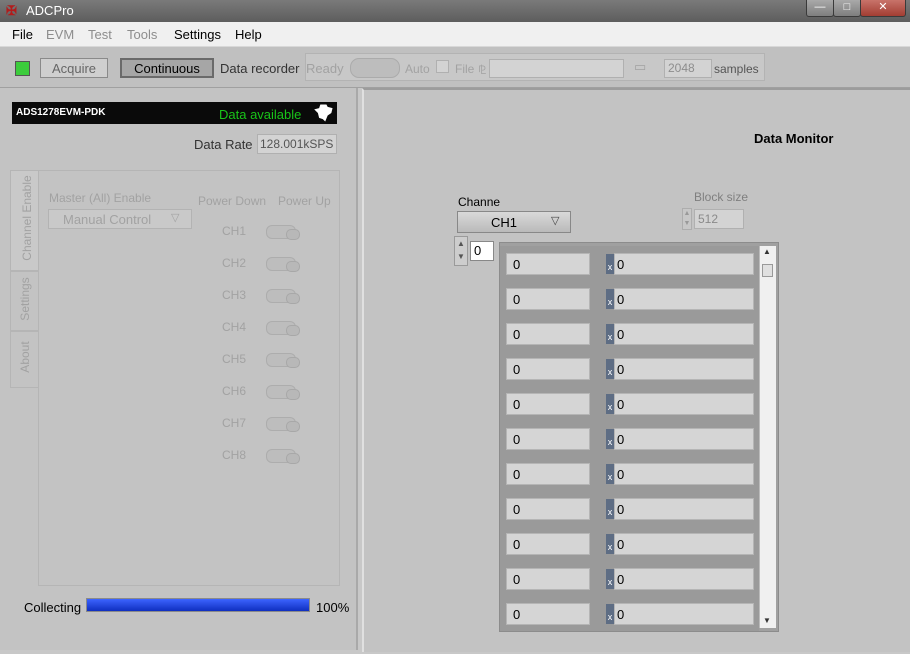  I want to click on data-rate-label: Data Rate, so click(223, 144).